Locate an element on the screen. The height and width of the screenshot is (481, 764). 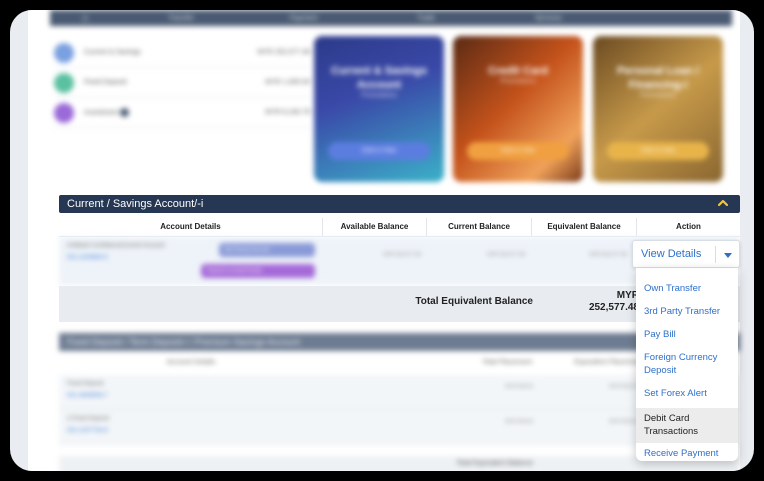
overdraft-request-badge: Request overdraft facility is located at coordinates (258, 271).